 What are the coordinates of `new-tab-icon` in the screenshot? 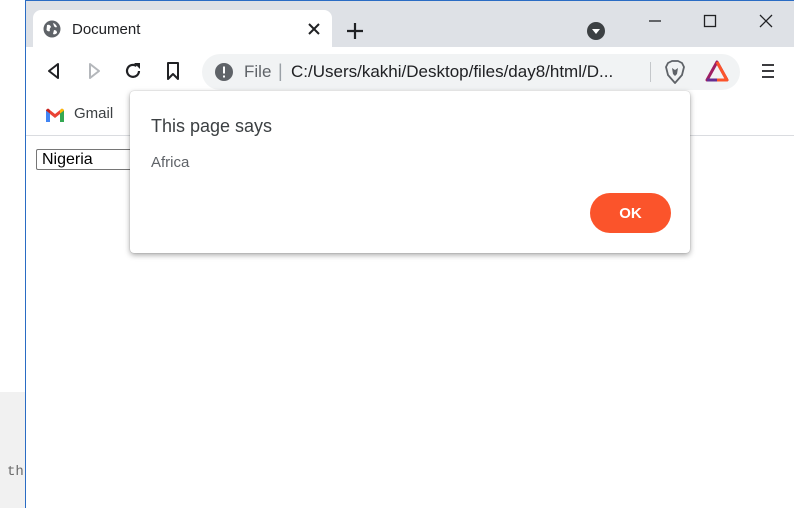 It's located at (355, 31).